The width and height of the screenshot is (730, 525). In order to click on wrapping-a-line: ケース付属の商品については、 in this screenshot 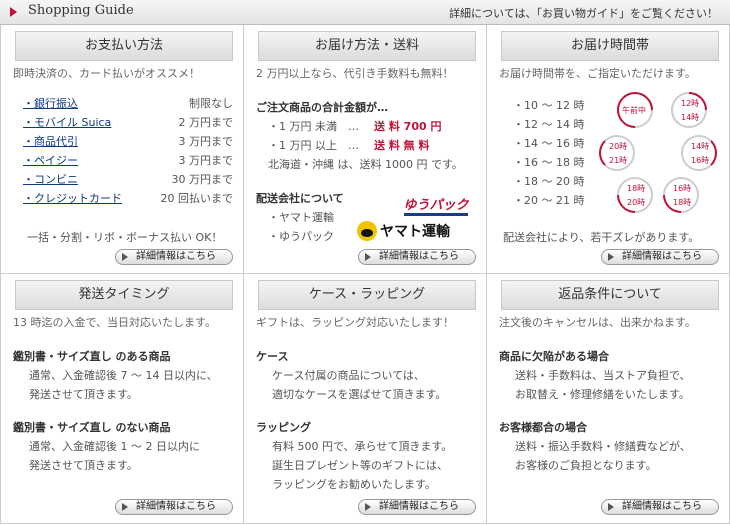, I will do `click(348, 375)`.